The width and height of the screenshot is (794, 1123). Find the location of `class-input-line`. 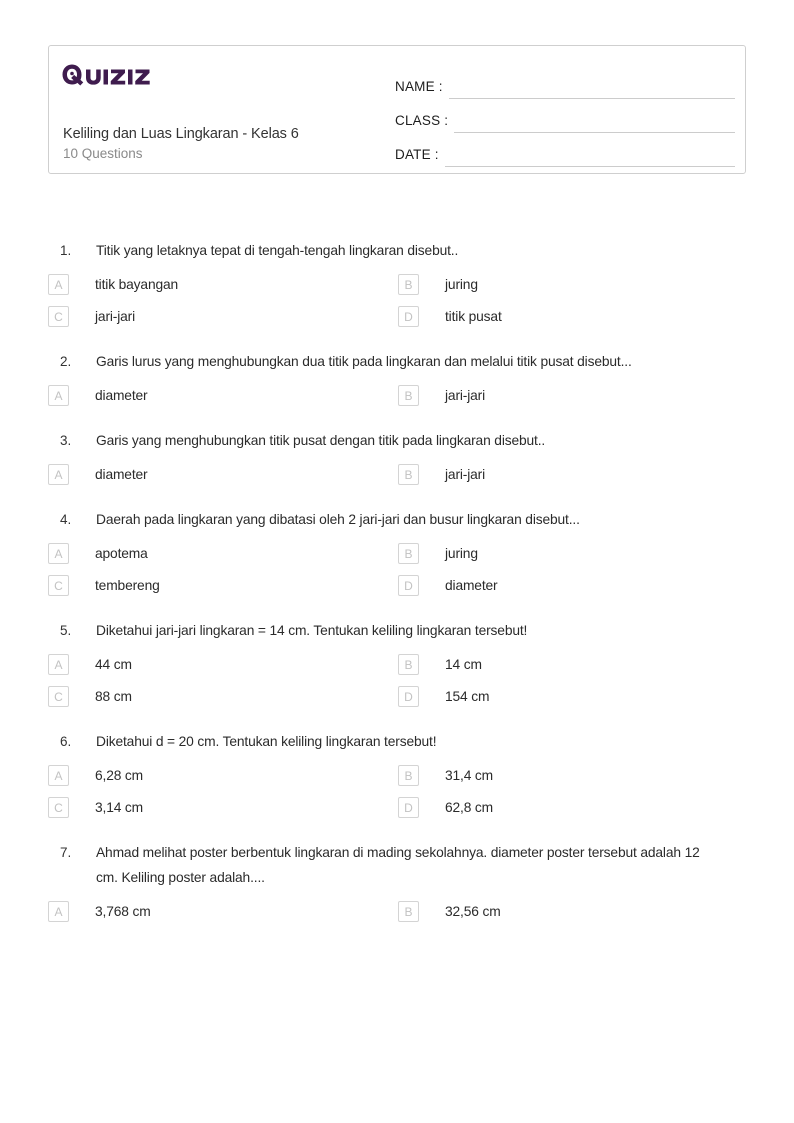

class-input-line is located at coordinates (594, 119).